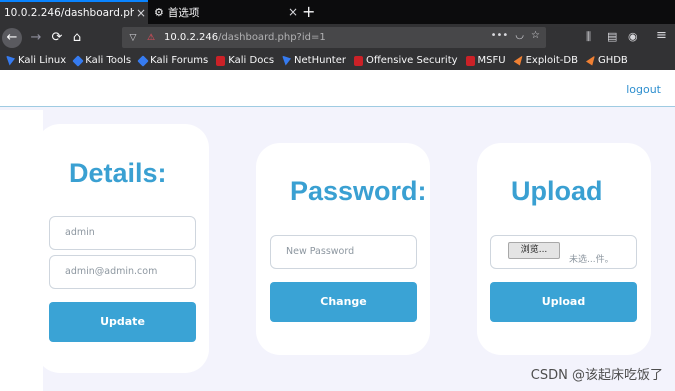 Image resolution: width=675 pixels, height=391 pixels. What do you see at coordinates (588, 37) in the screenshot?
I see `library-icon: ⫼` at bounding box center [588, 37].